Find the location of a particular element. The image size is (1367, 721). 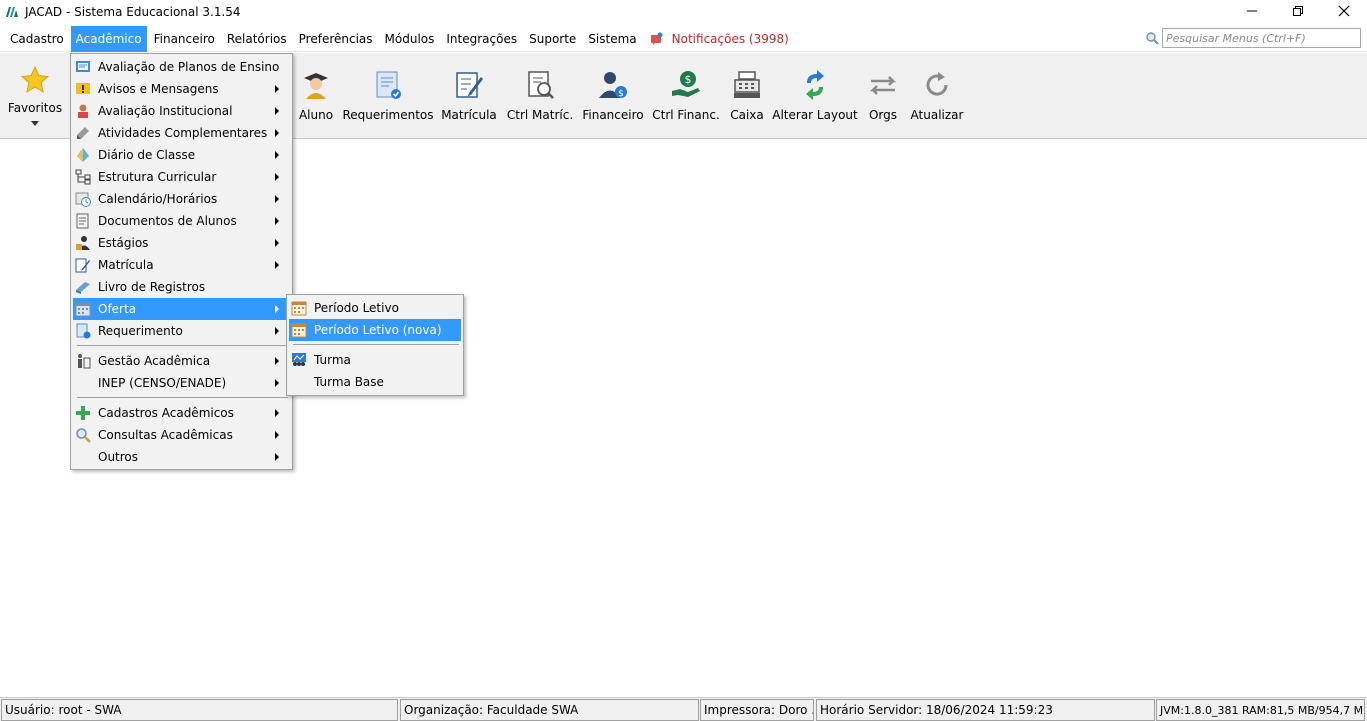

toolbar-atualizar-button: Atualizar is located at coordinates (937, 96).